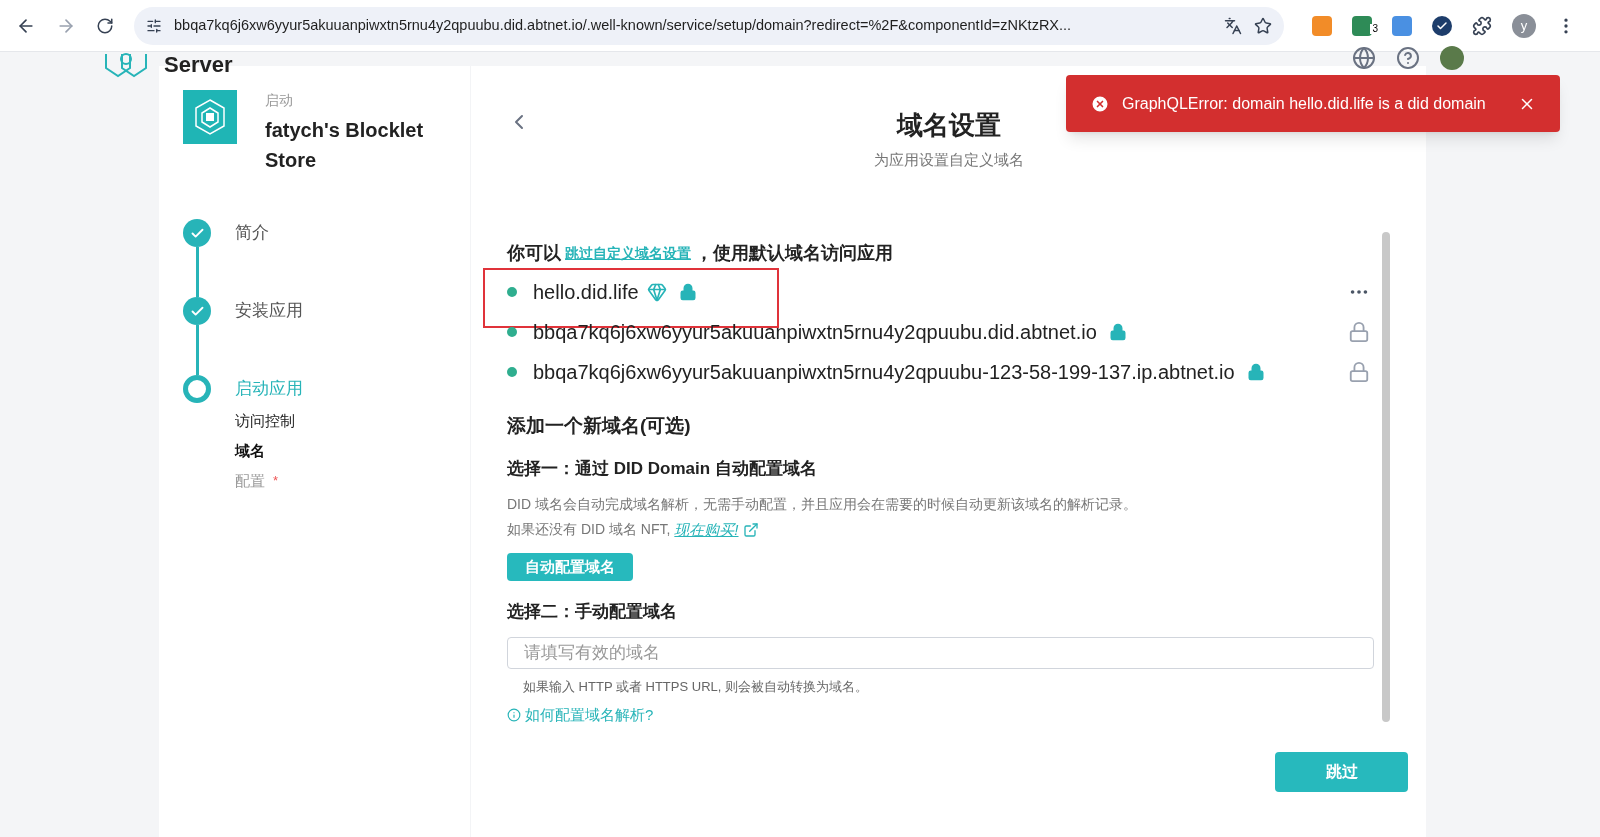 This screenshot has width=1600, height=837. Describe the element at coordinates (1524, 25) in the screenshot. I see `profile-avatar: y` at that location.